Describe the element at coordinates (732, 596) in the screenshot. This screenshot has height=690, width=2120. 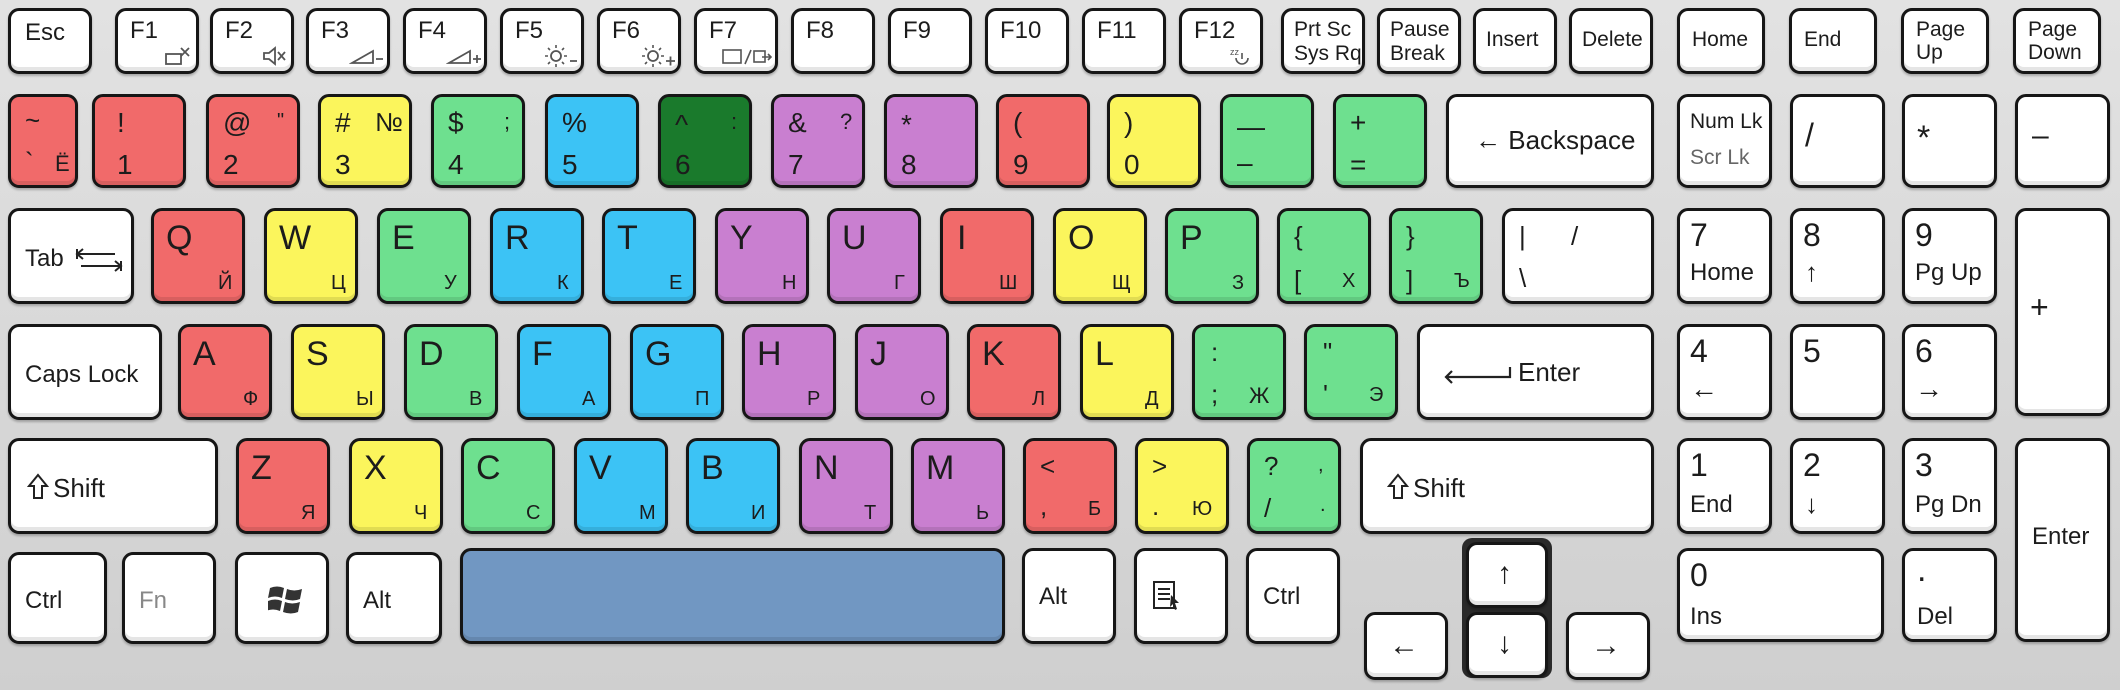
I see `key-space` at that location.